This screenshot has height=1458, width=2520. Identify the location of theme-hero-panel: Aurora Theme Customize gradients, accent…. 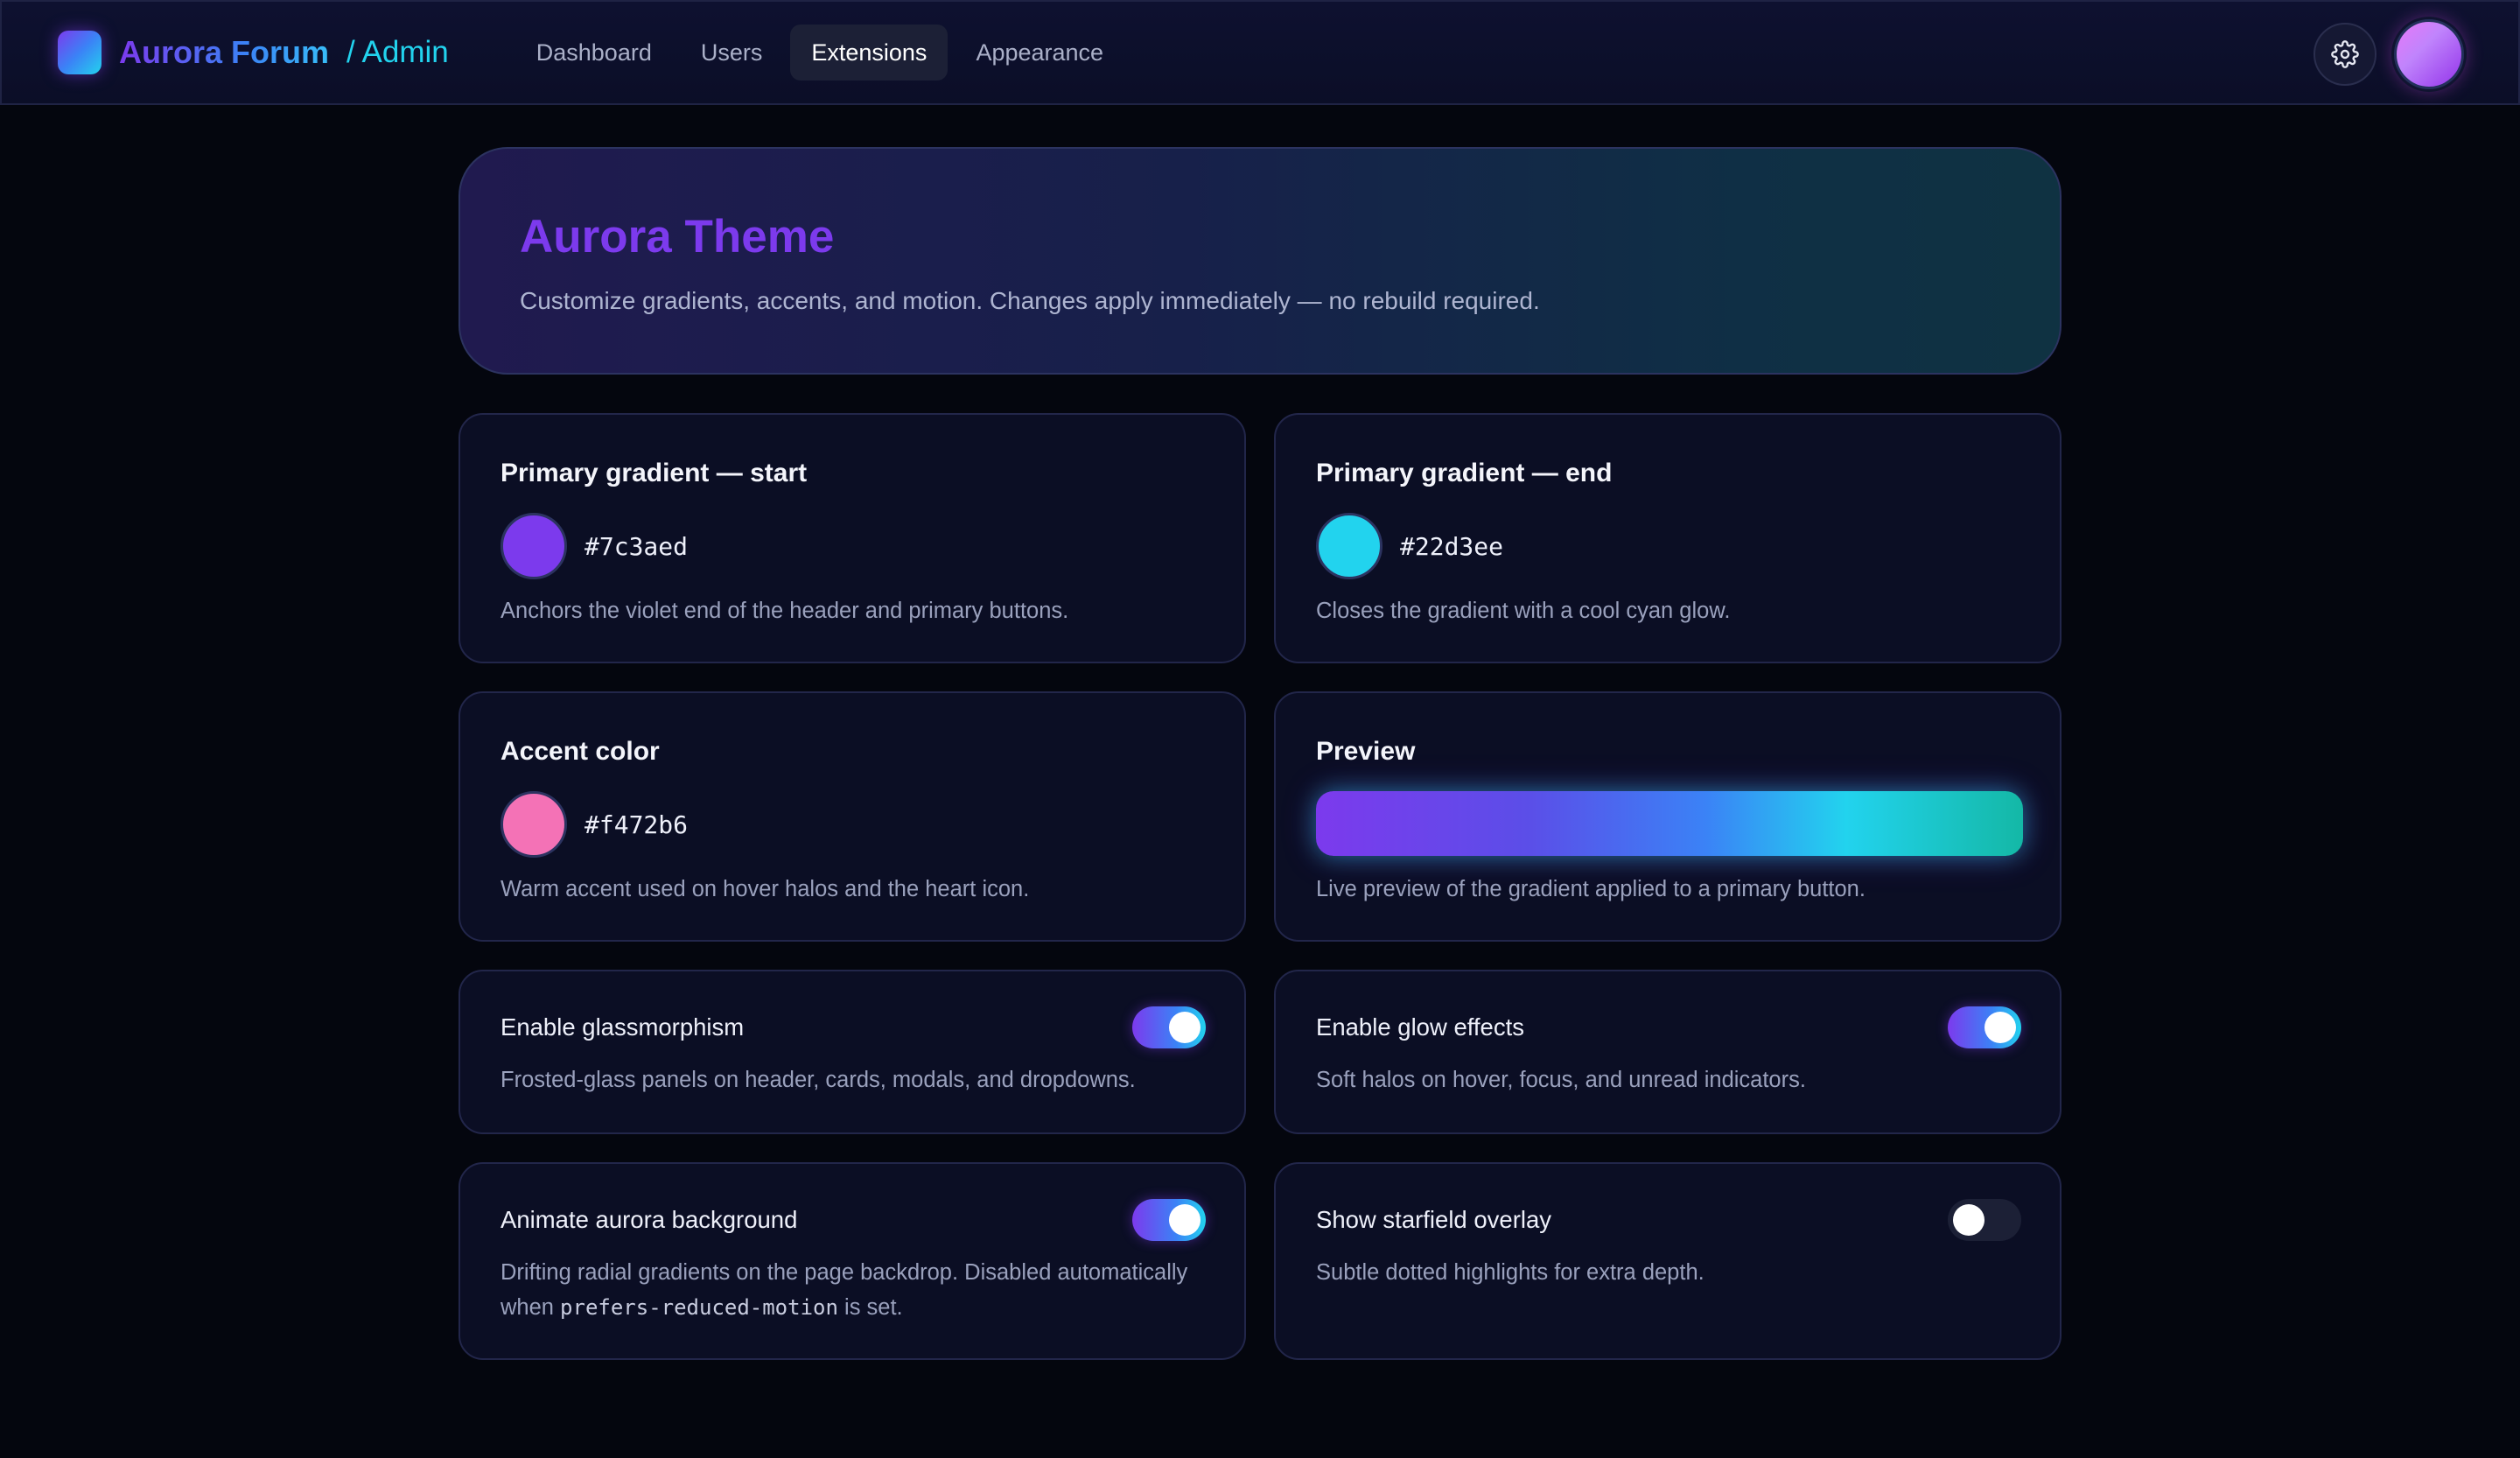
(1260, 261).